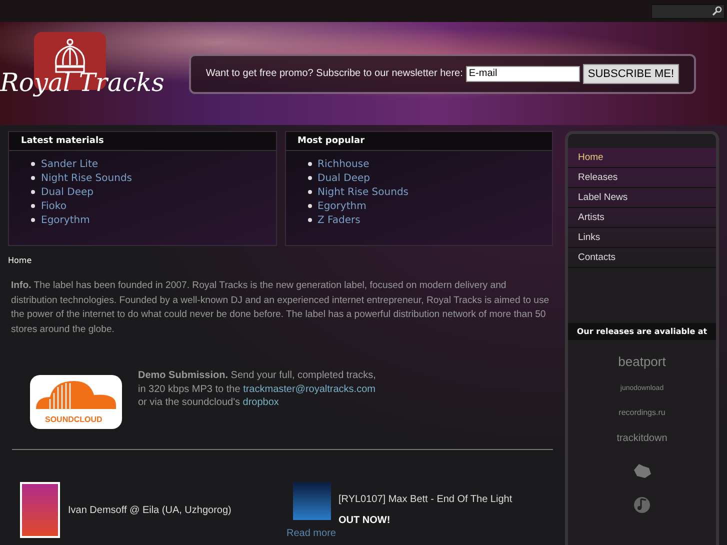 The height and width of the screenshot is (545, 727). I want to click on popular-link: Dual Deep, so click(344, 178).